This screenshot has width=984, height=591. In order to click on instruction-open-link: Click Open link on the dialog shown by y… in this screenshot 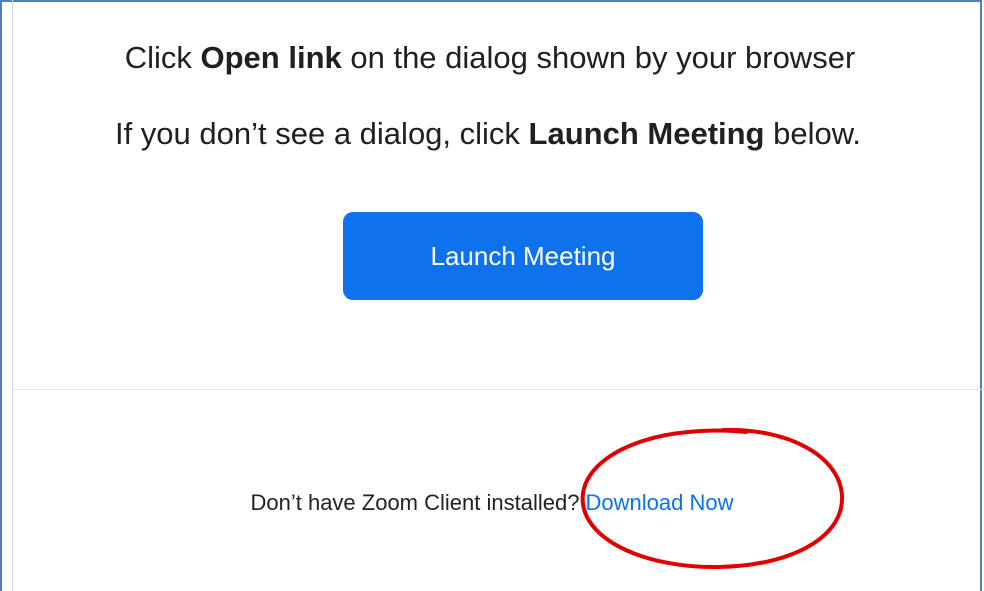, I will do `click(491, 58)`.